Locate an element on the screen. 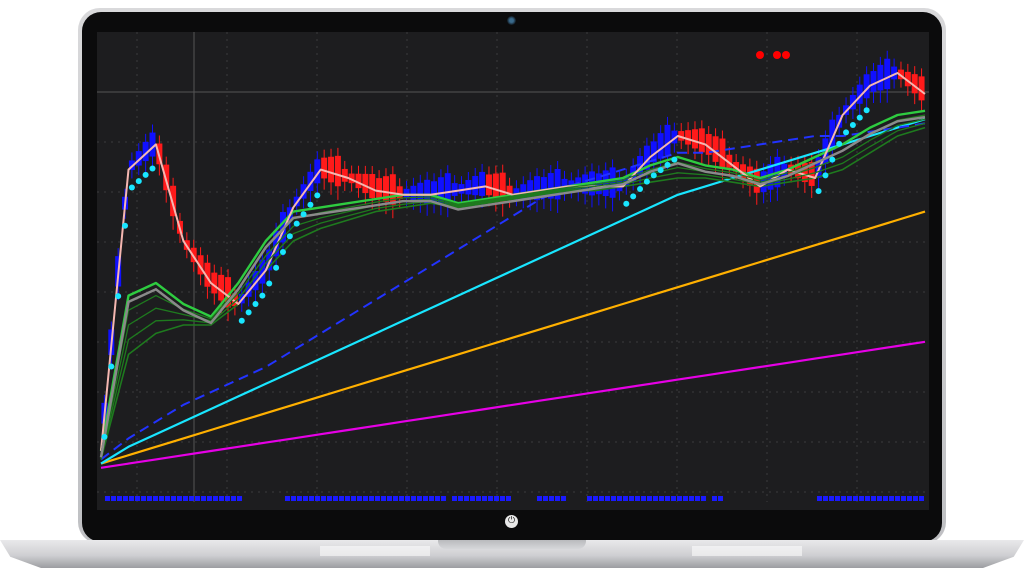 This screenshot has width=1024, height=577. power-icon: ⏻ is located at coordinates (511, 521).